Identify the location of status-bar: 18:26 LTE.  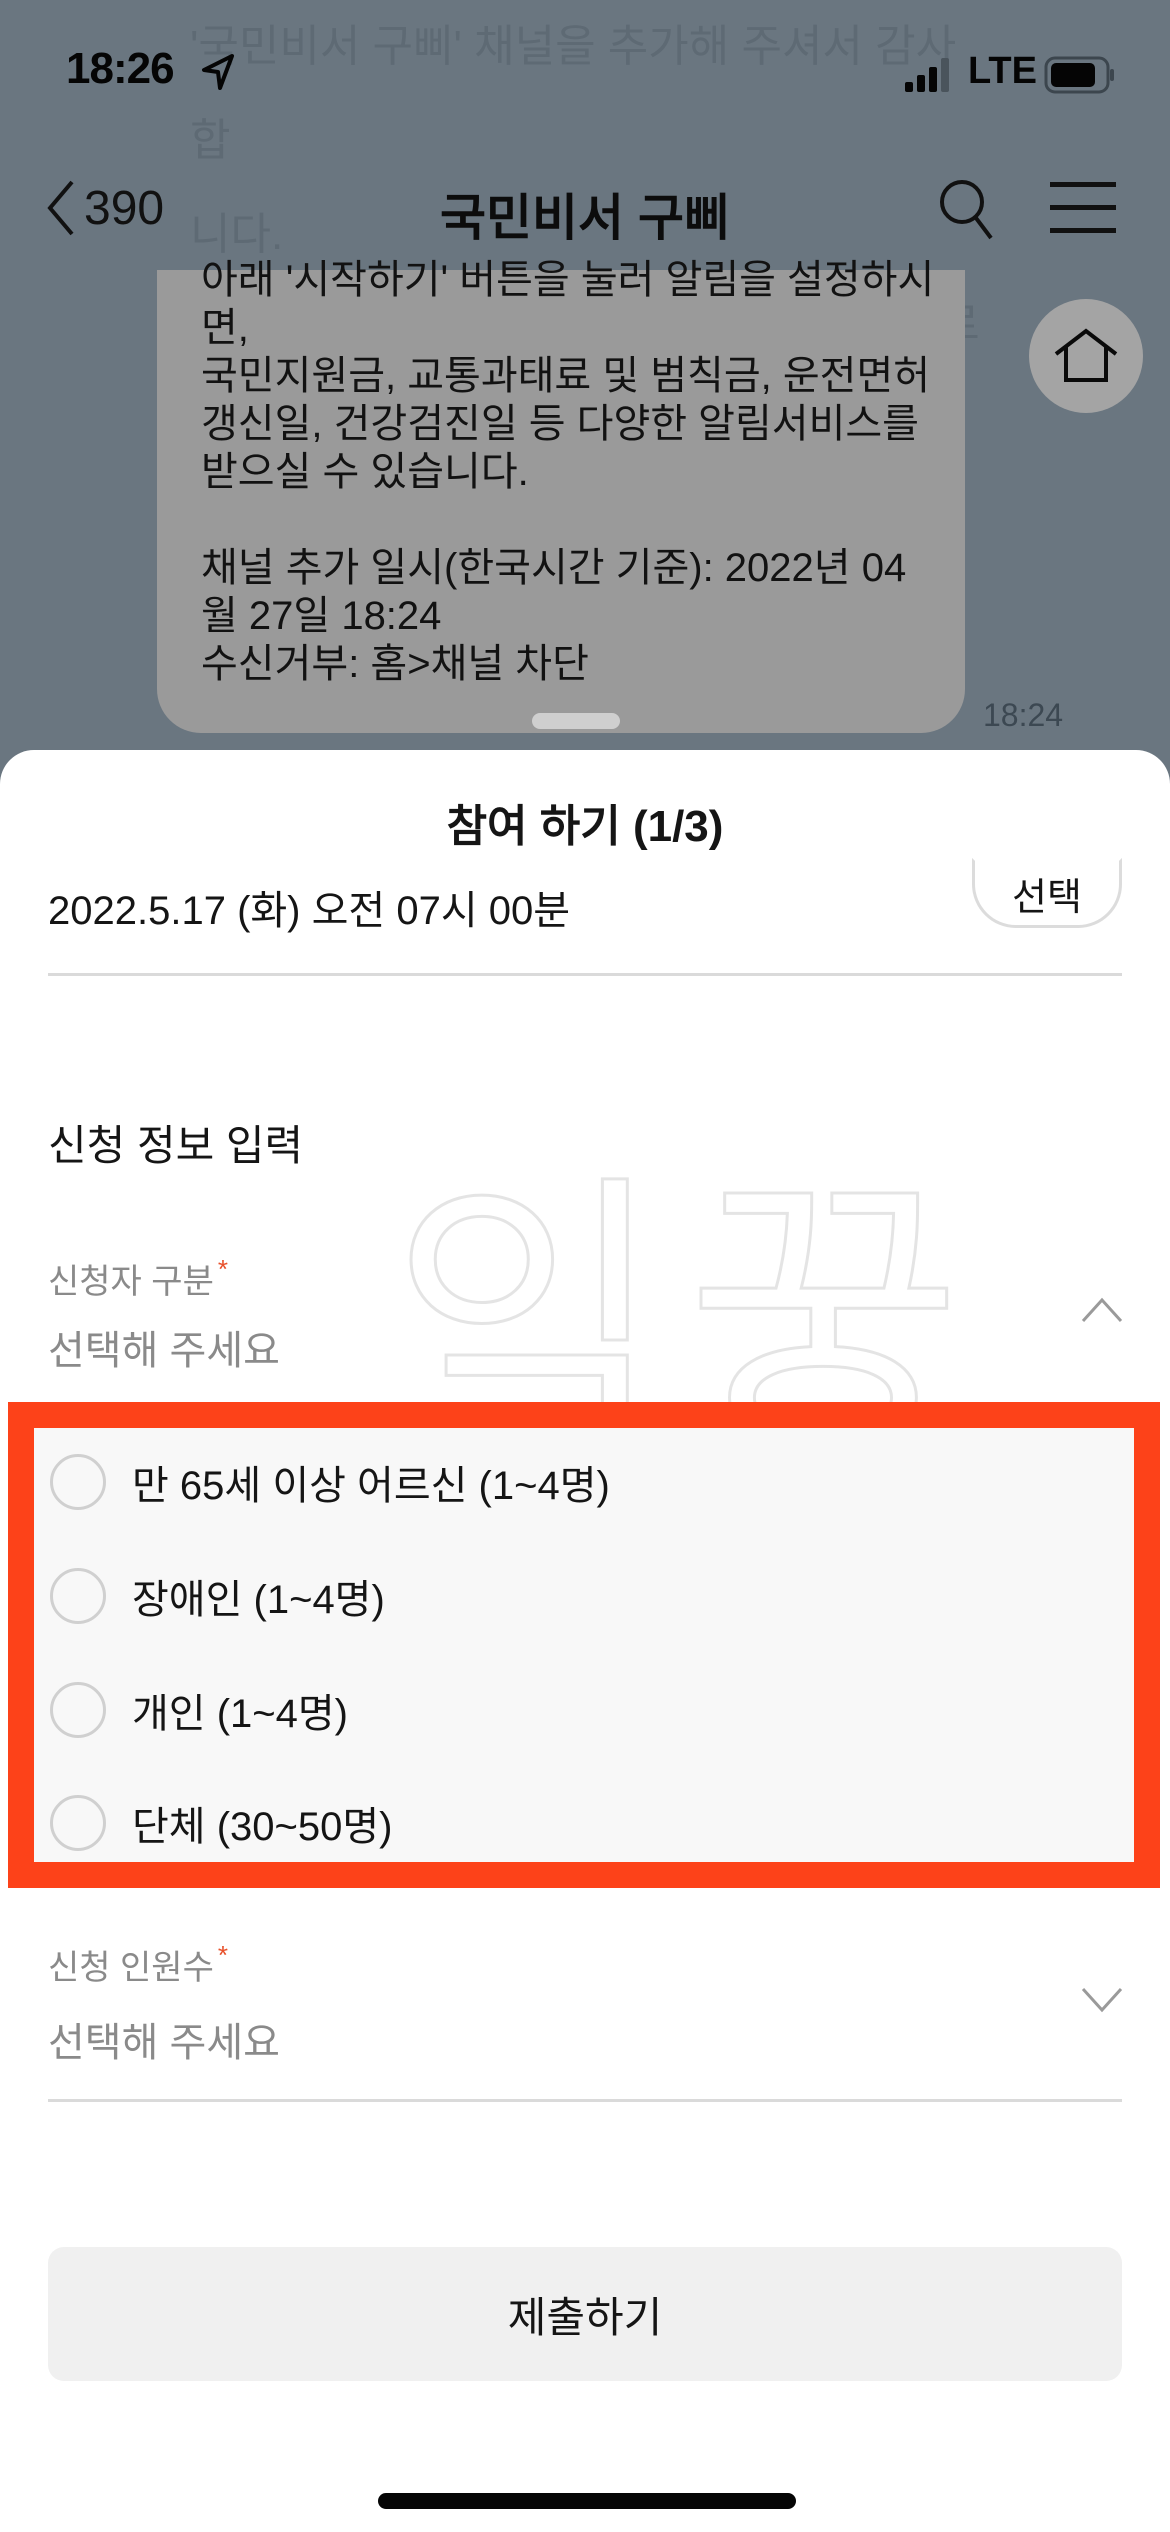
(585, 65).